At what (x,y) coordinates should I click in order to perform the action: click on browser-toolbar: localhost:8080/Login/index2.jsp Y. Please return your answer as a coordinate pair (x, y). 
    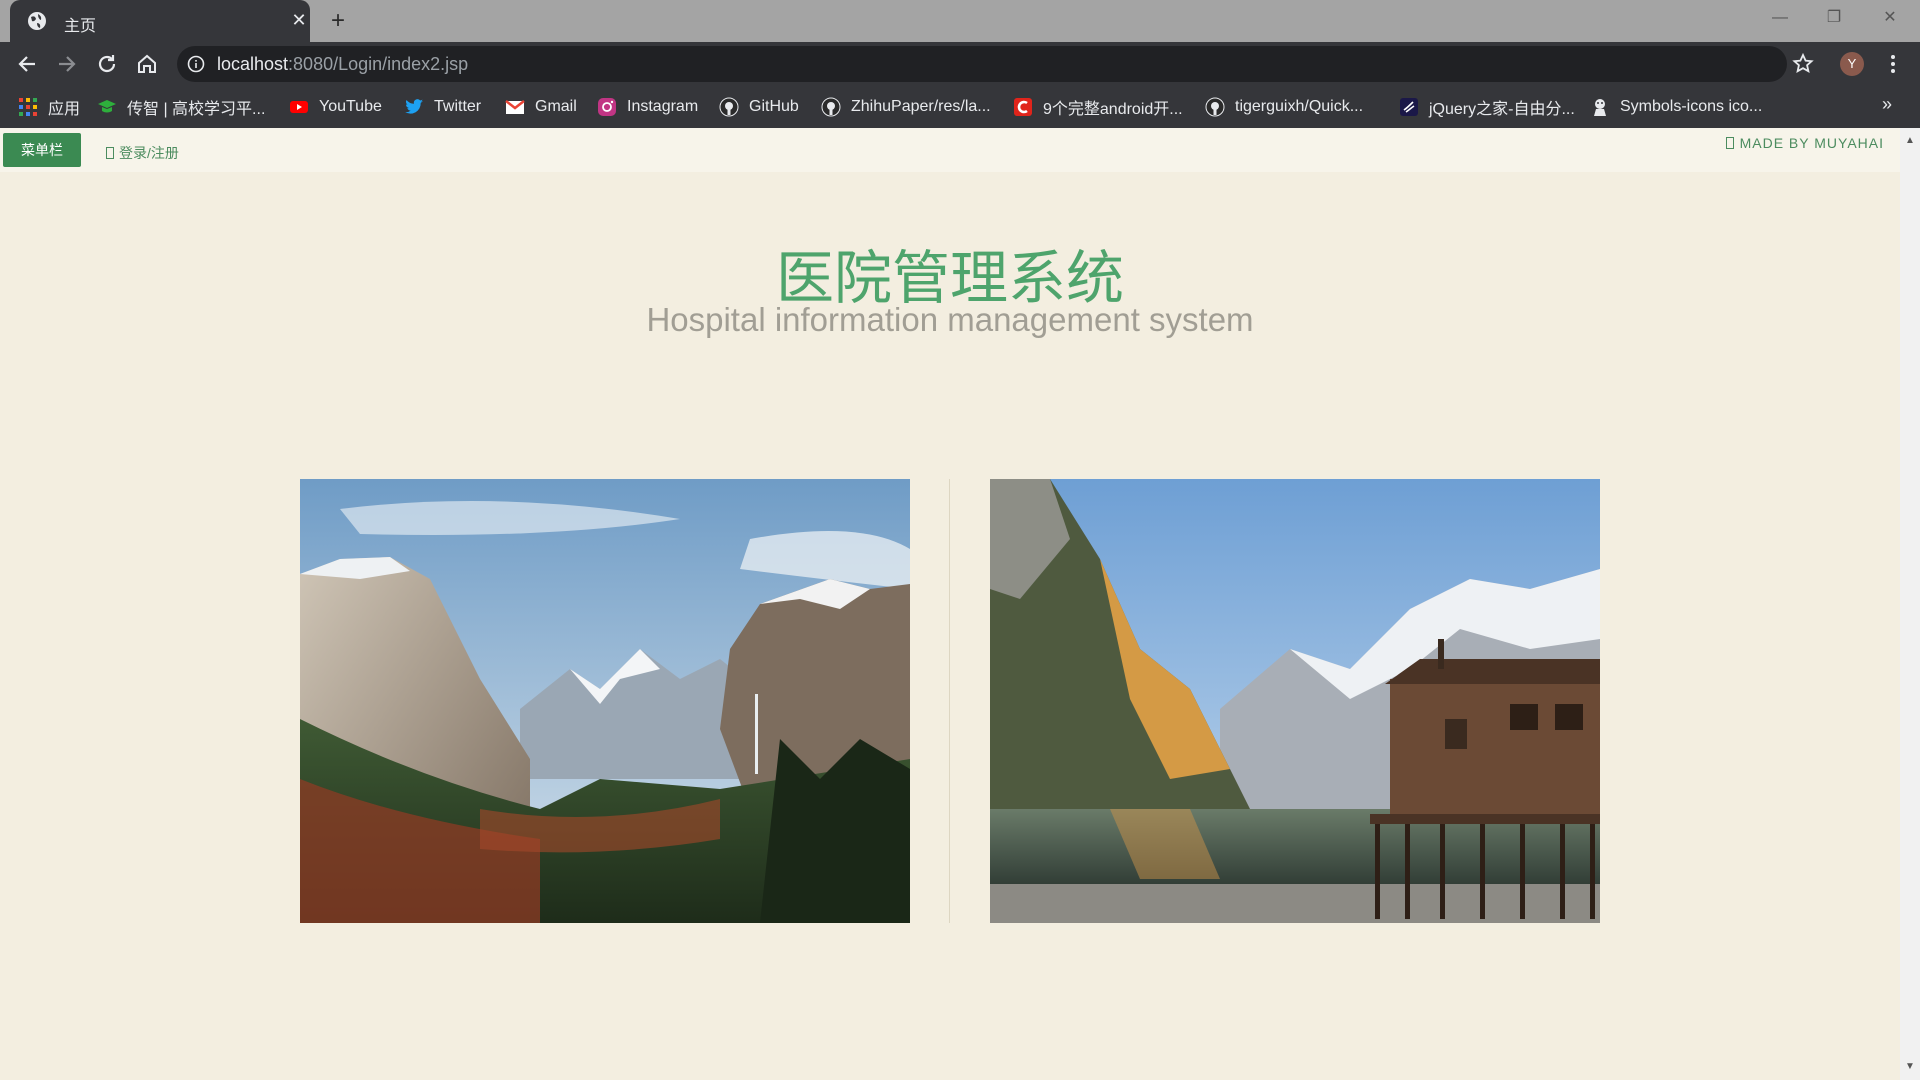
    Looking at the image, I should click on (960, 64).